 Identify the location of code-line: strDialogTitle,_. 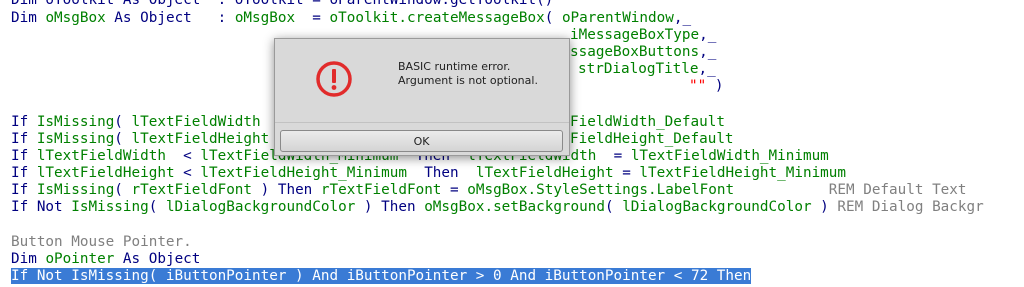
(647, 69).